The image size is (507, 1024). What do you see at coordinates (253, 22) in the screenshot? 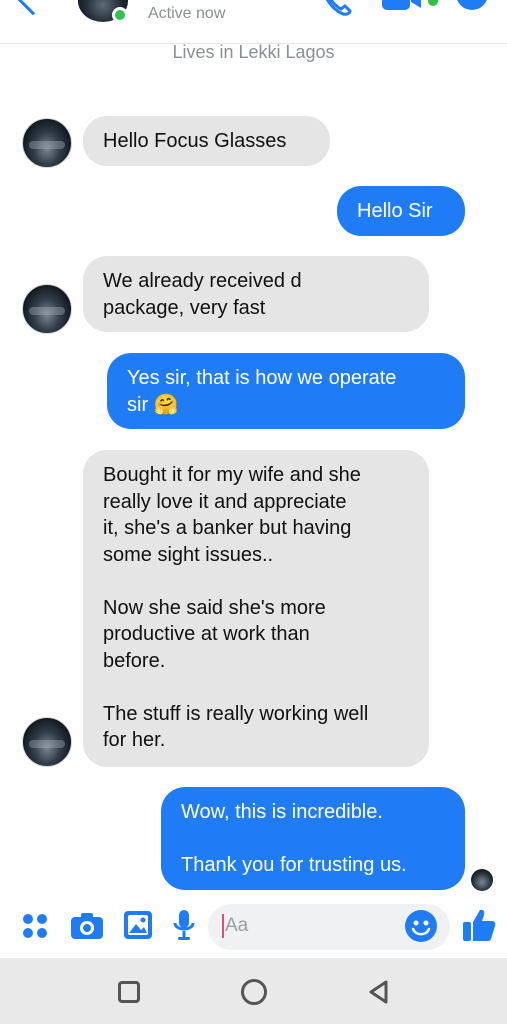
I see `conversation-header: Active now` at bounding box center [253, 22].